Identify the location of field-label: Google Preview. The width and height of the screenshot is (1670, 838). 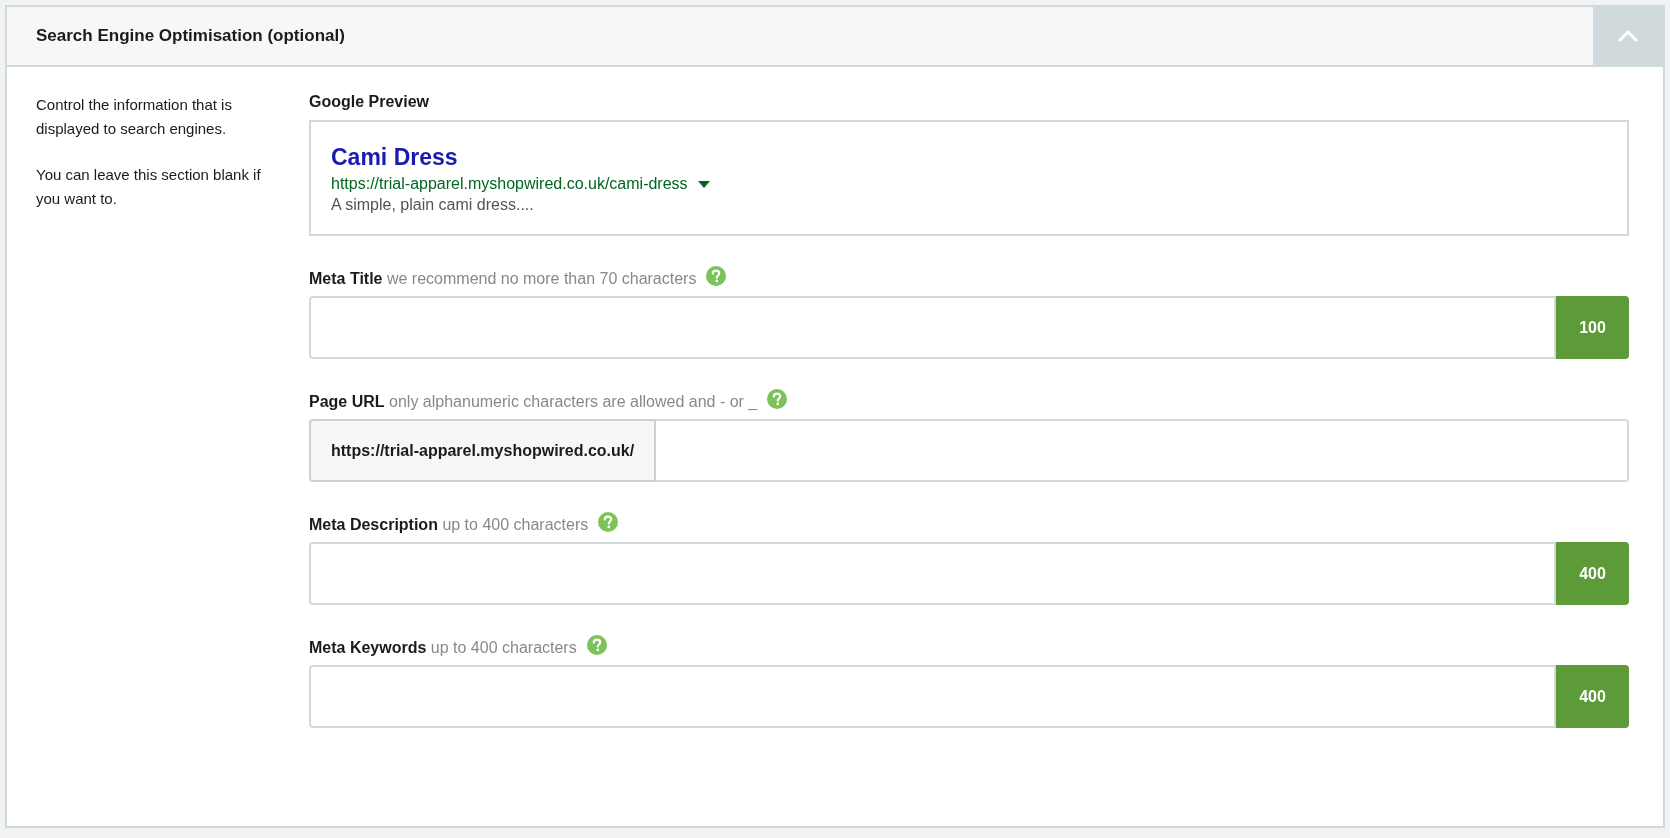
(370, 102).